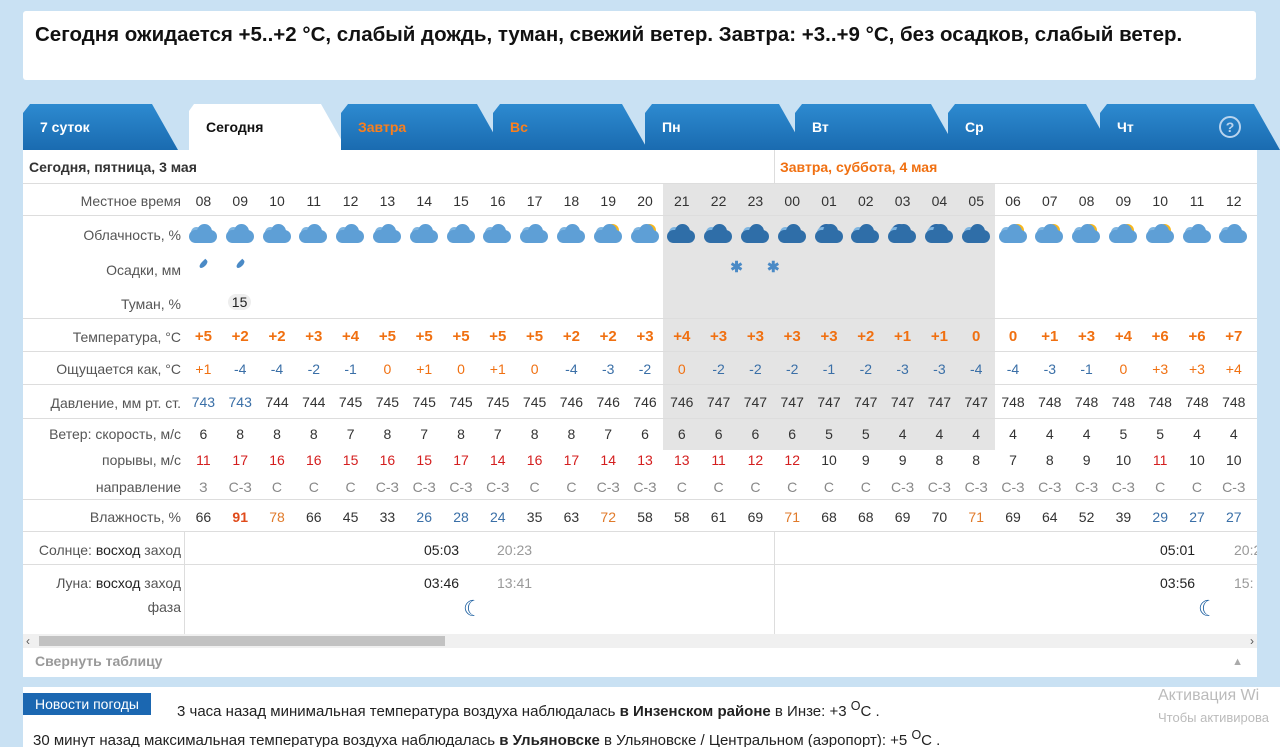 The height and width of the screenshot is (747, 1280). Describe the element at coordinates (682, 201) in the screenshot. I see `hour-cell: 21` at that location.